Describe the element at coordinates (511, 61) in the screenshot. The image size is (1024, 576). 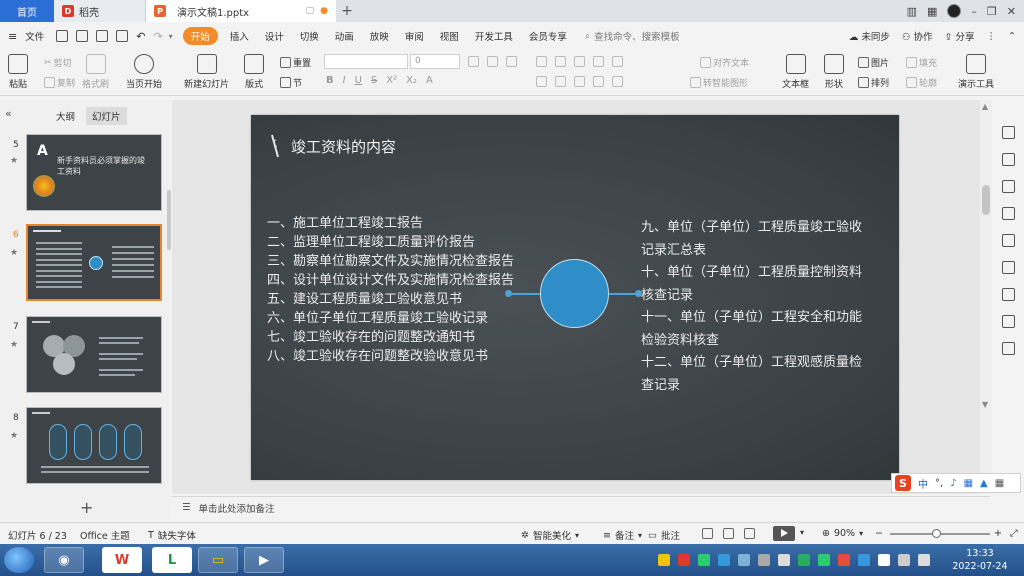
I see `clear-format-icon` at that location.